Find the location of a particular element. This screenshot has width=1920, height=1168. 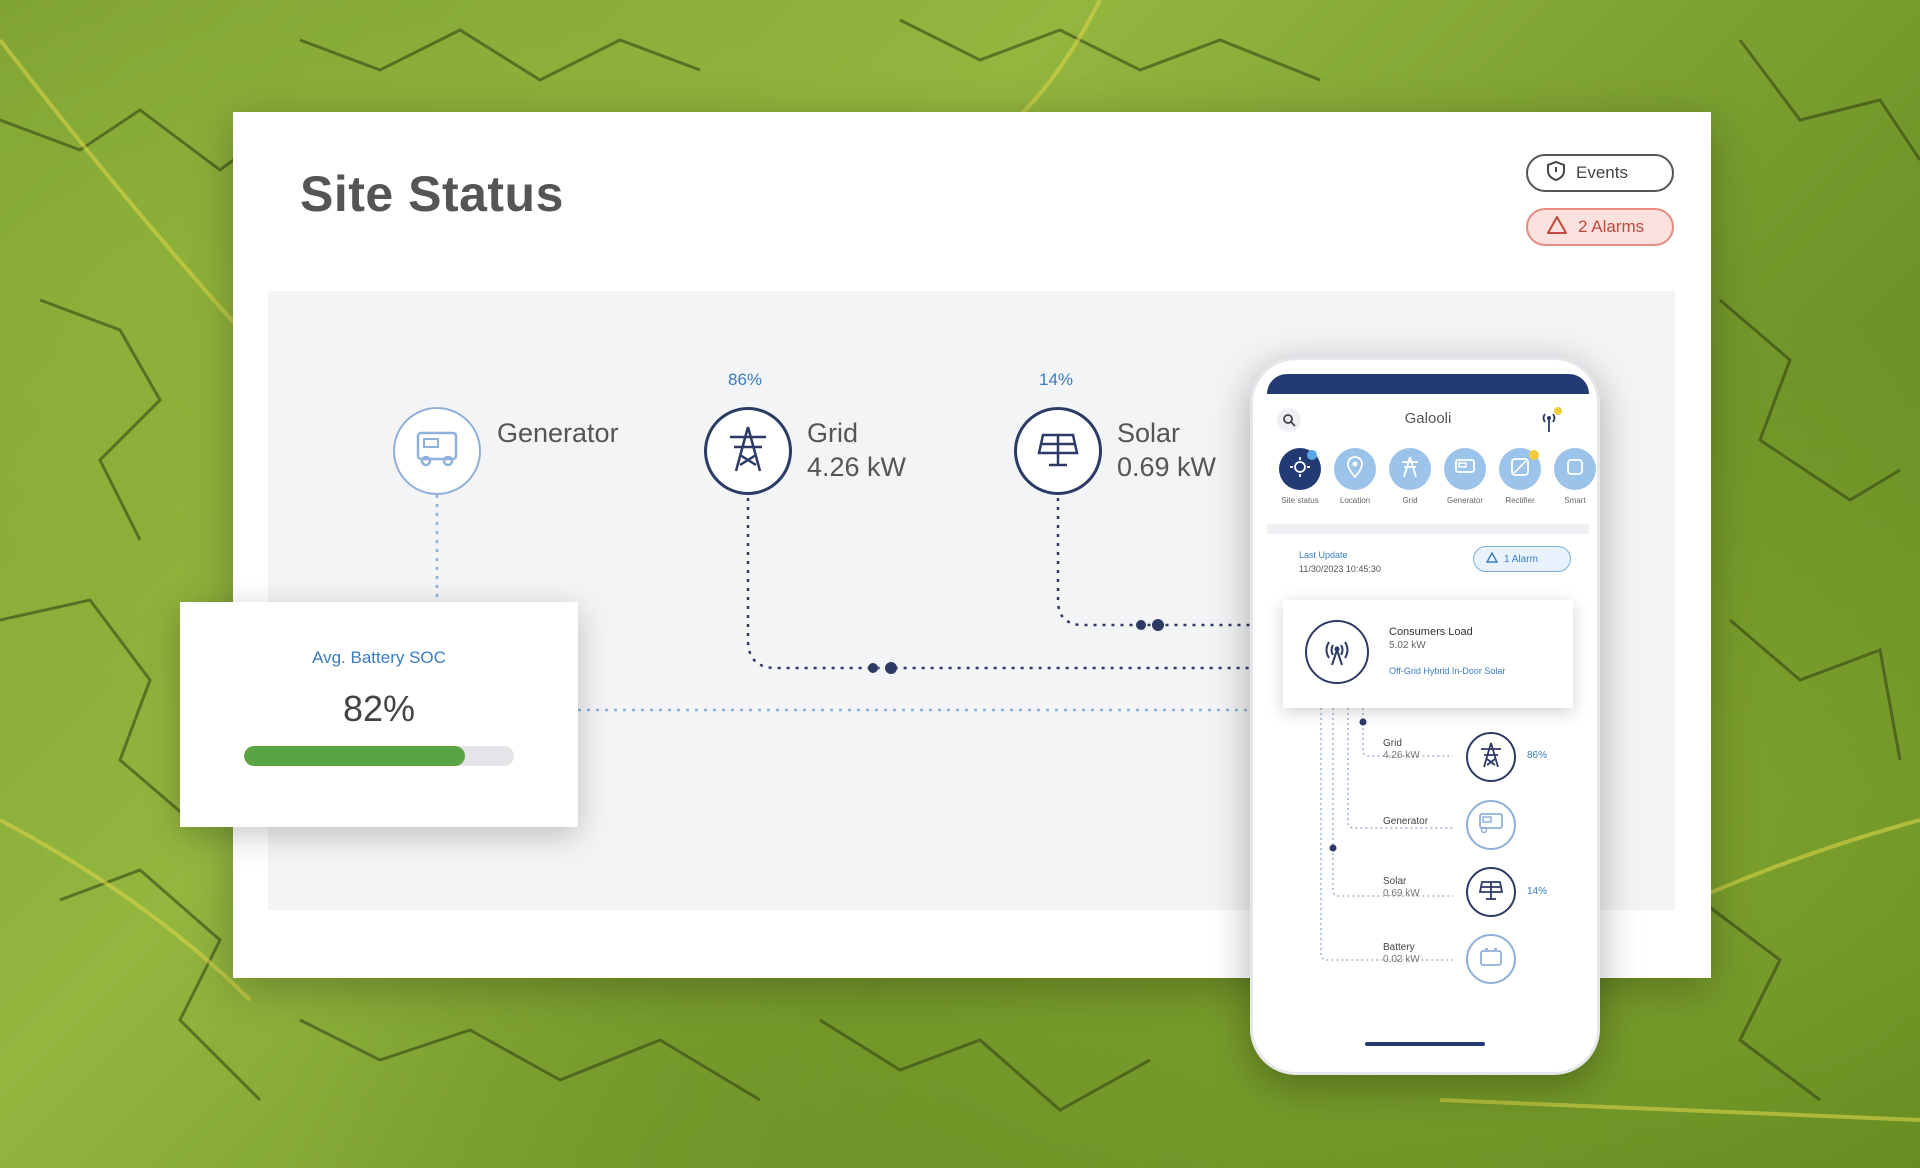

generator-node is located at coordinates (437, 451).